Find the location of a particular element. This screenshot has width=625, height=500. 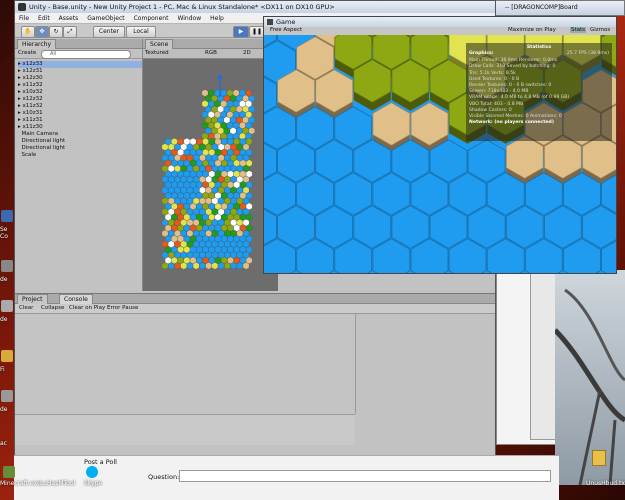

tab-scene: Scene is located at coordinates (159, 44).